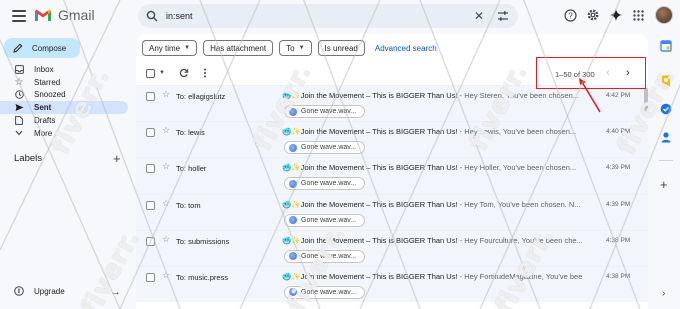 This screenshot has width=680, height=309. Describe the element at coordinates (666, 137) in the screenshot. I see `contacts-icon` at that location.